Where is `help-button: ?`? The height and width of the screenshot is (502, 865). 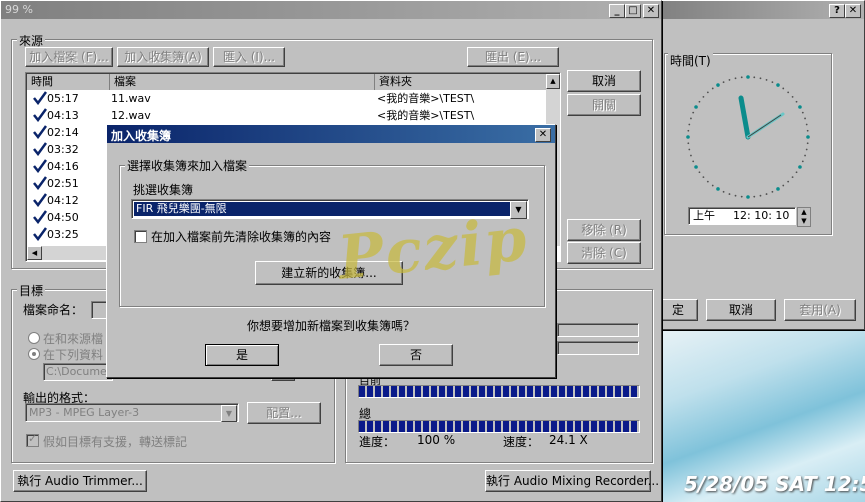 help-button: ? is located at coordinates (837, 11).